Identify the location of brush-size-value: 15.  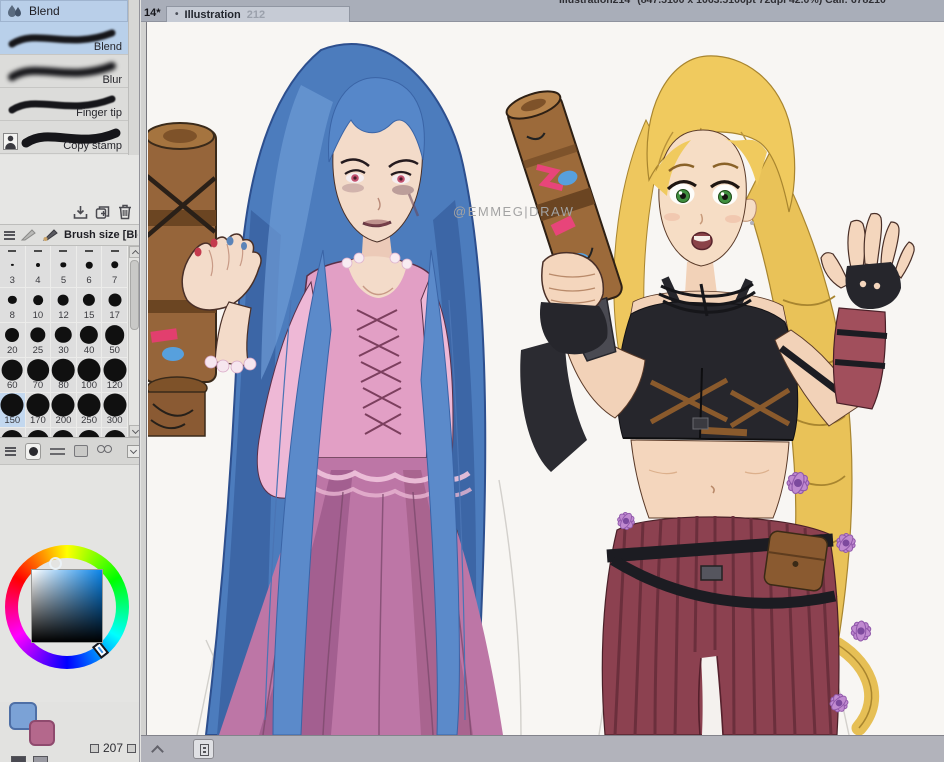
(89, 315).